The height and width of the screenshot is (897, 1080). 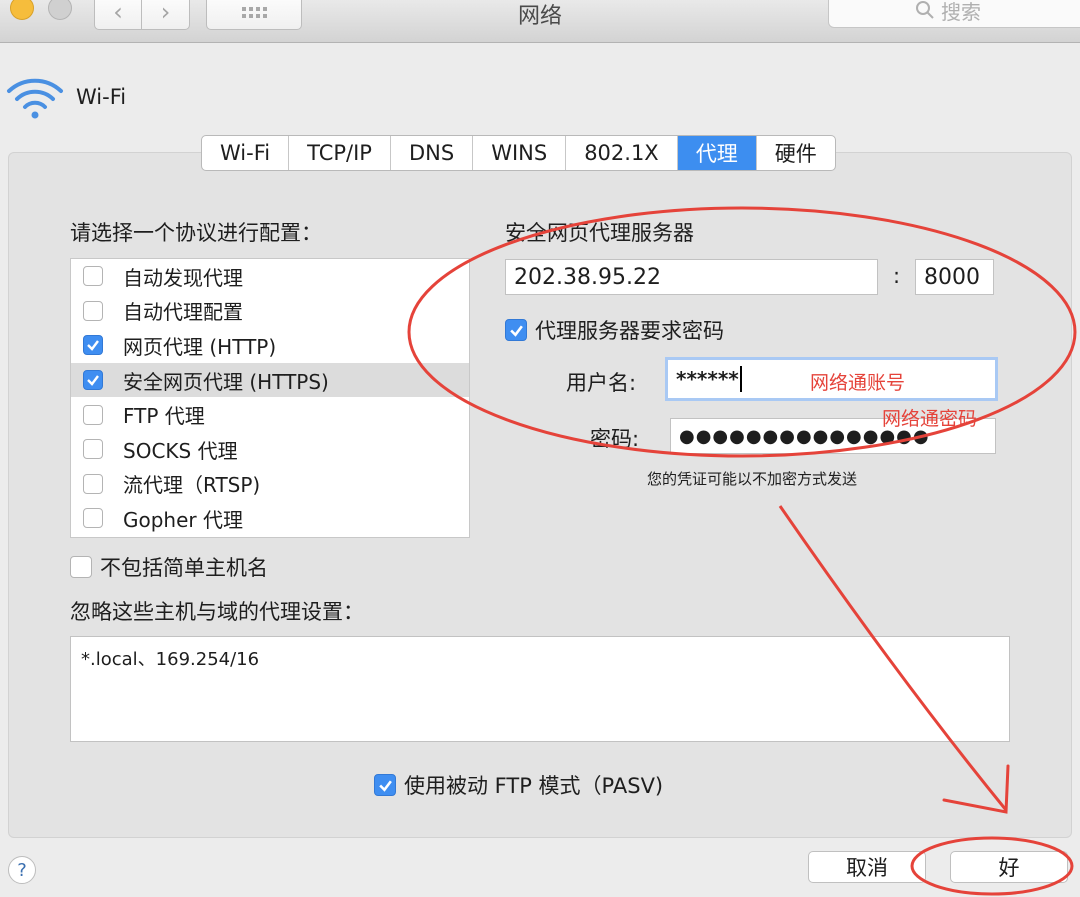 I want to click on requires-password: 代理服务器要求密码, so click(x=614, y=330).